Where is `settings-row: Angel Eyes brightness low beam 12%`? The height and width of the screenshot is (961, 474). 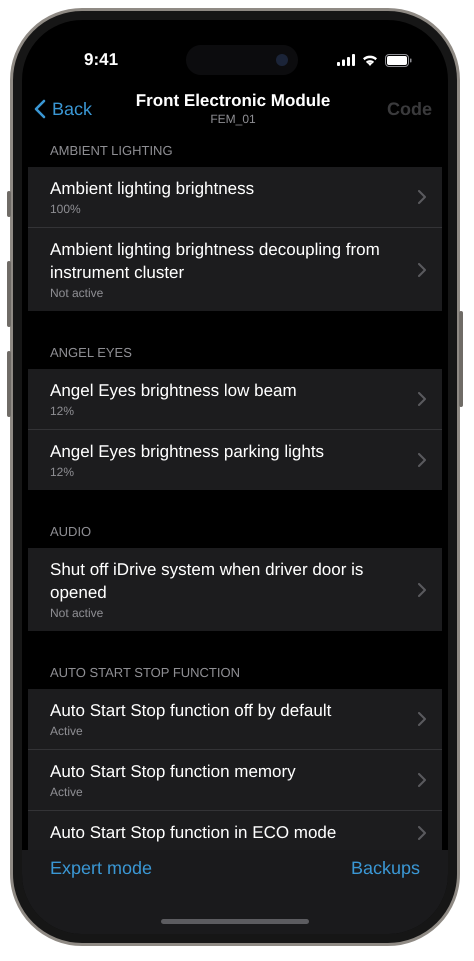 settings-row: Angel Eyes brightness low beam 12% is located at coordinates (235, 399).